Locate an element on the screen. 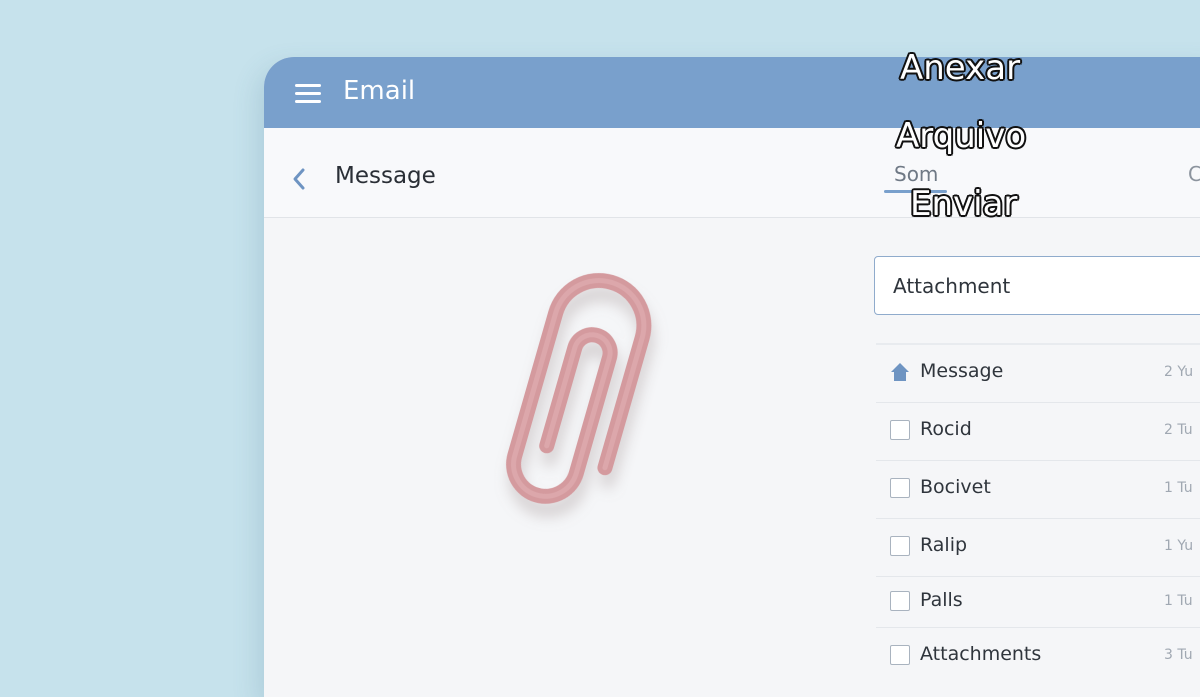  hamburger-menu-icon is located at coordinates (308, 94).